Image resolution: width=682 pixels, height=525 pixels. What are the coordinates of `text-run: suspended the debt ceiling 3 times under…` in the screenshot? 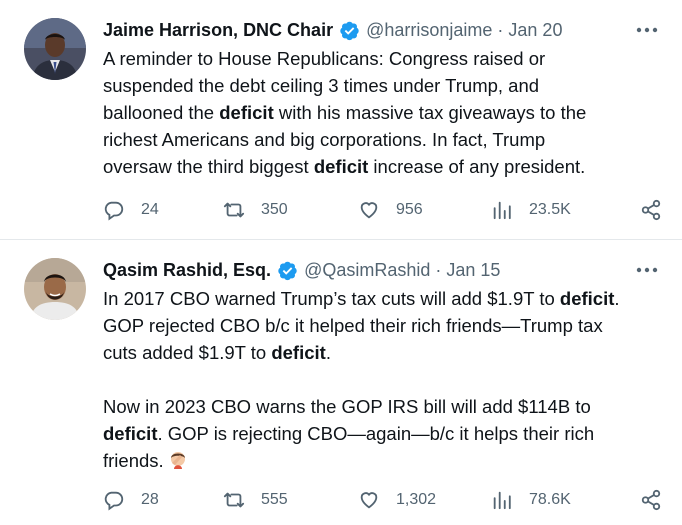 It's located at (321, 85).